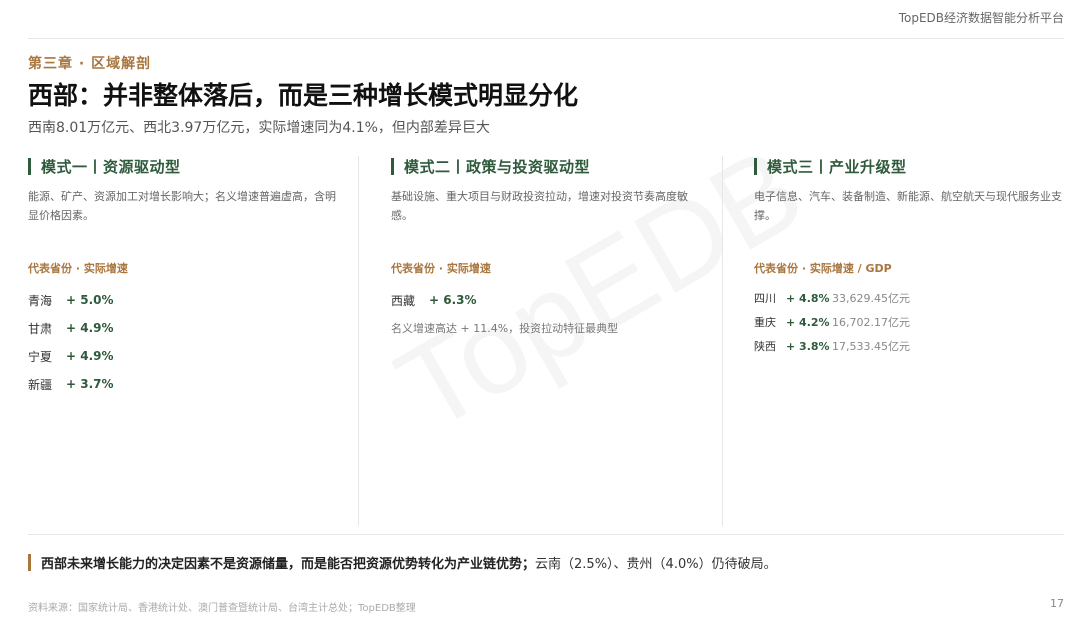 This screenshot has width=1080, height=619. I want to click on province-name: 青海, so click(40, 300).